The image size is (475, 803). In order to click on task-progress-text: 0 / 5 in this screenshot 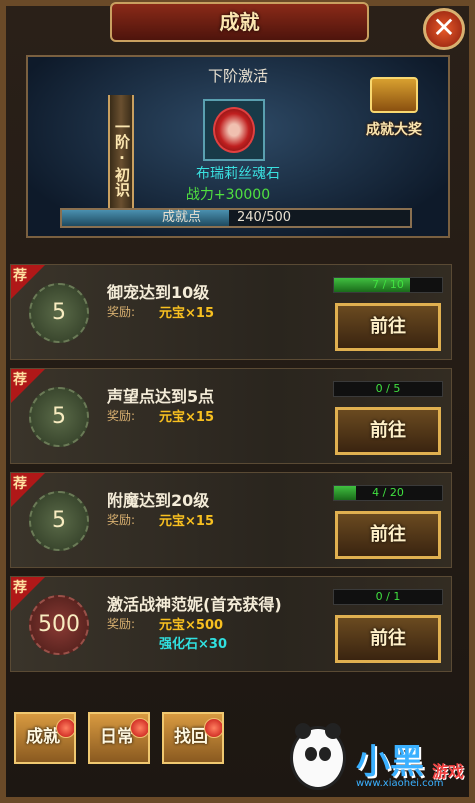, I will do `click(388, 388)`.